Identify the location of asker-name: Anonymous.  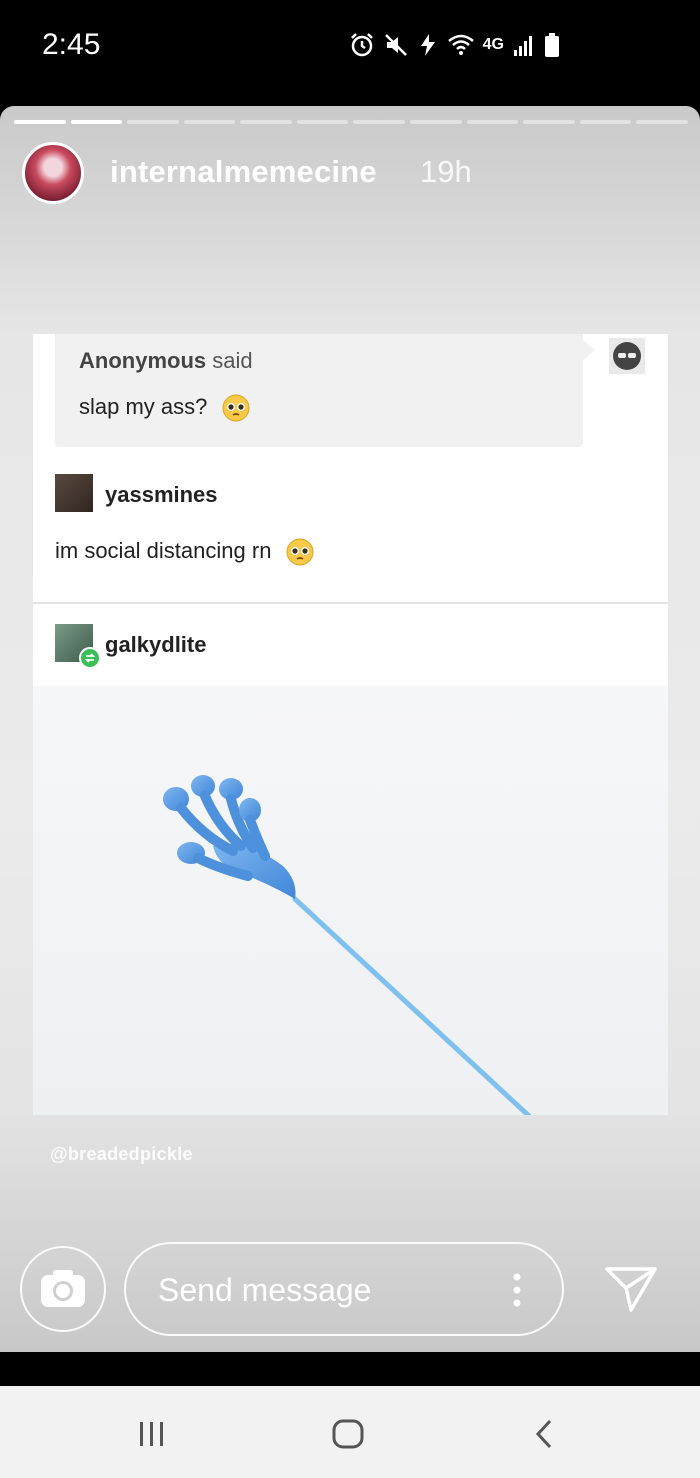
(143, 360).